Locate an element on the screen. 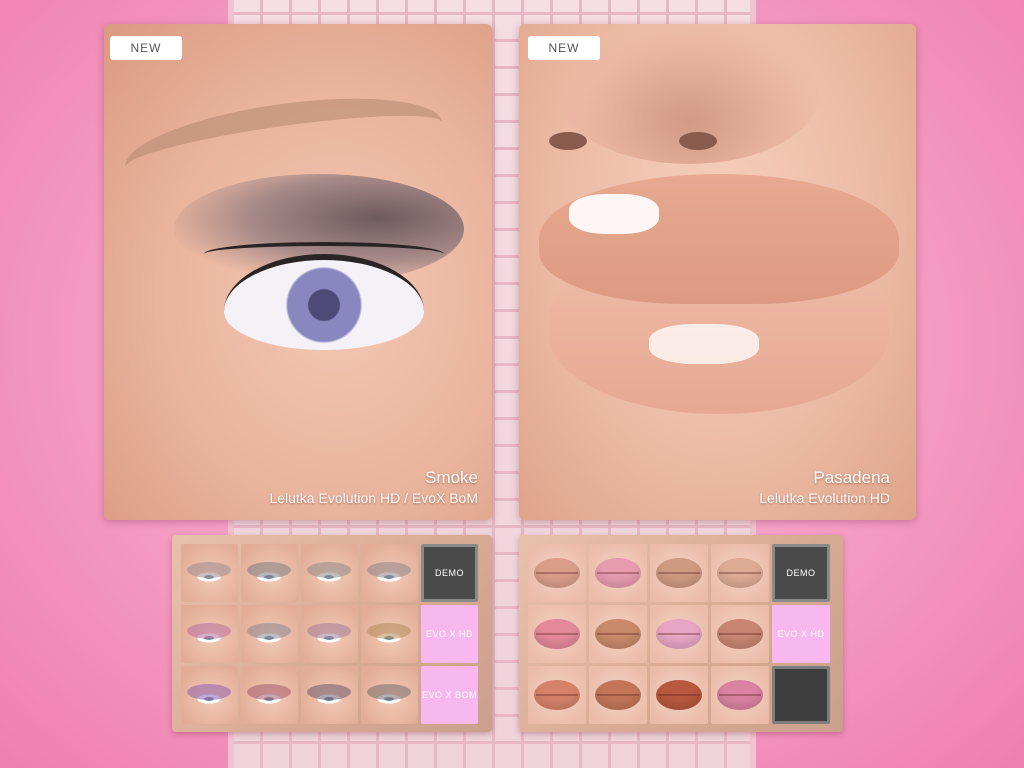  blank-button is located at coordinates (801, 695).